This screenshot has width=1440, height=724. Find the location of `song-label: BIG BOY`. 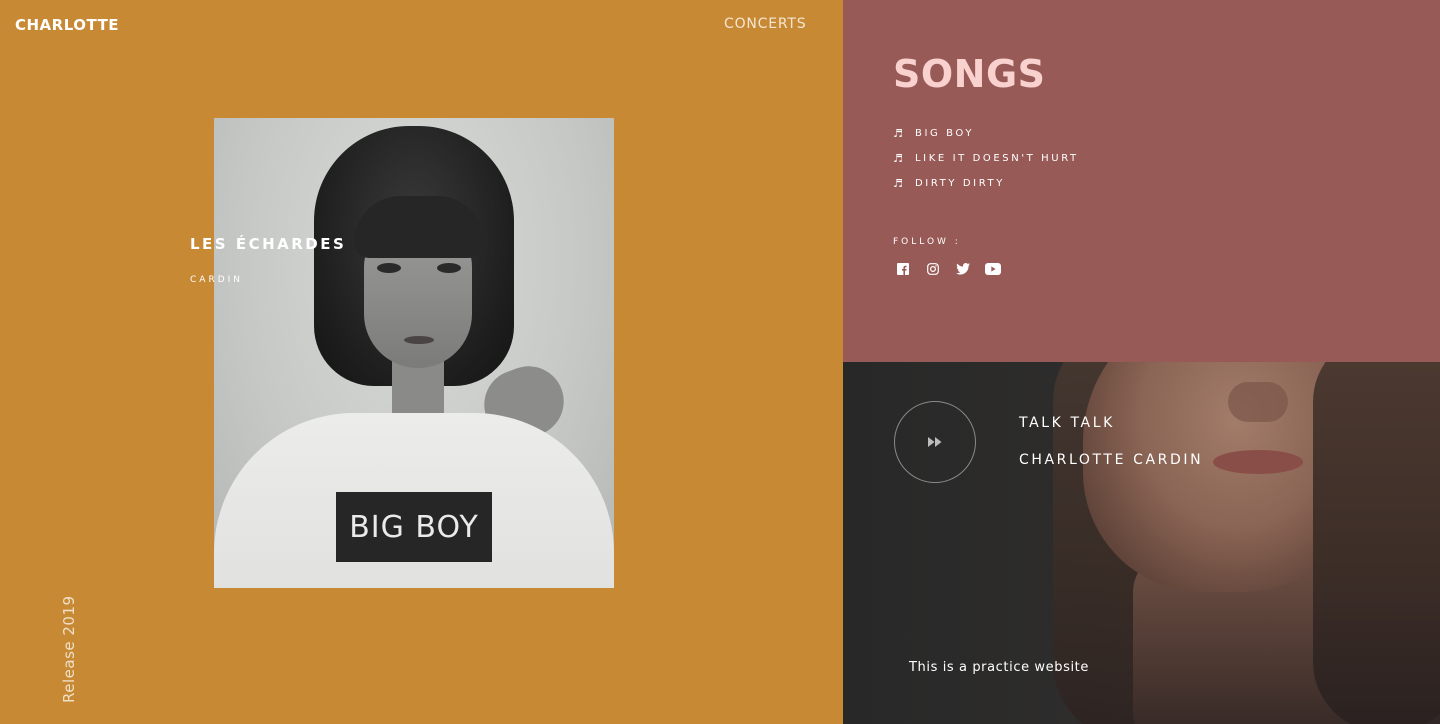

song-label: BIG BOY is located at coordinates (945, 133).